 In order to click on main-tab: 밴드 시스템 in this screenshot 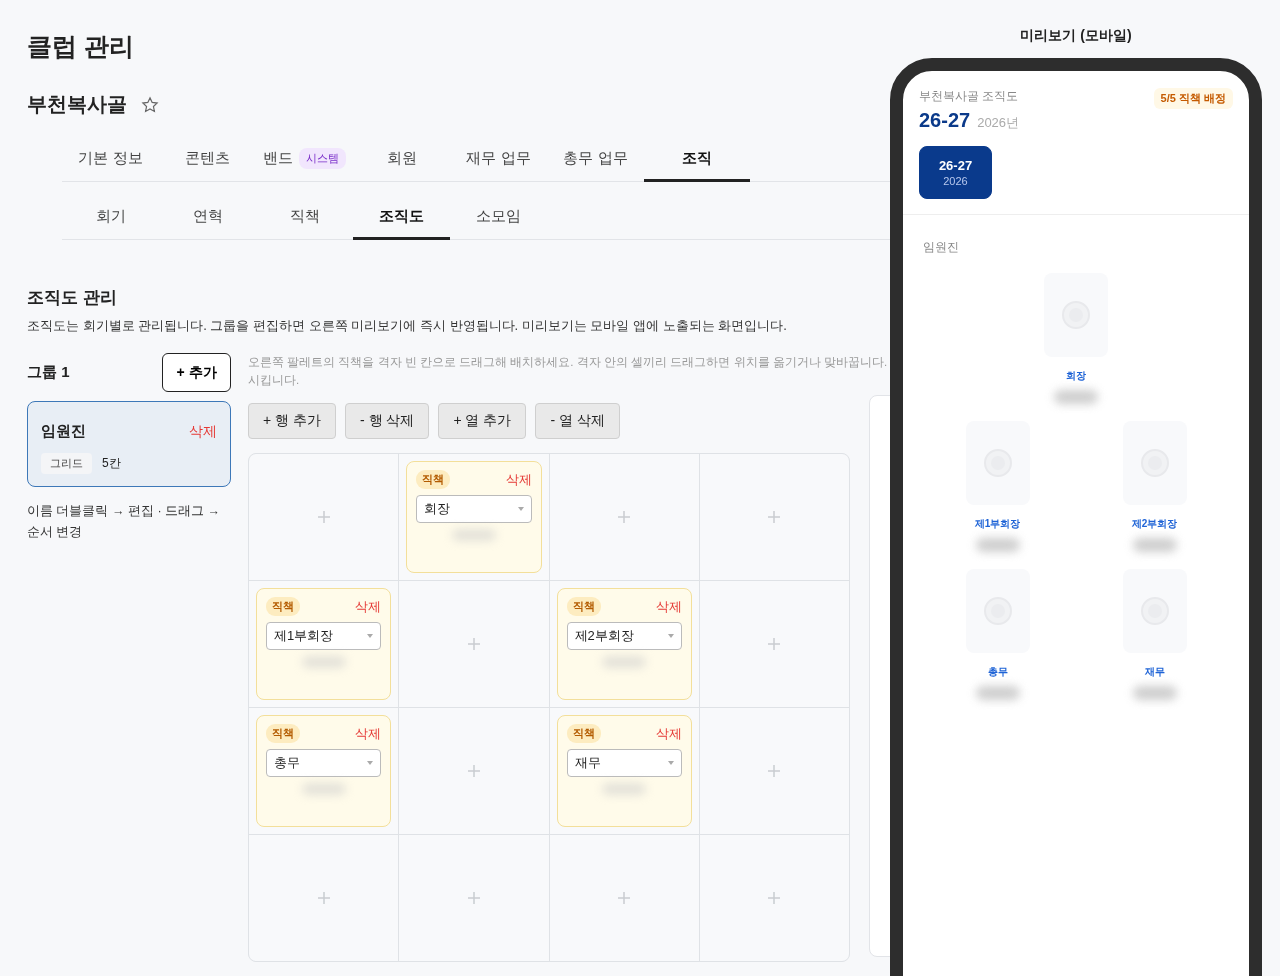, I will do `click(304, 160)`.